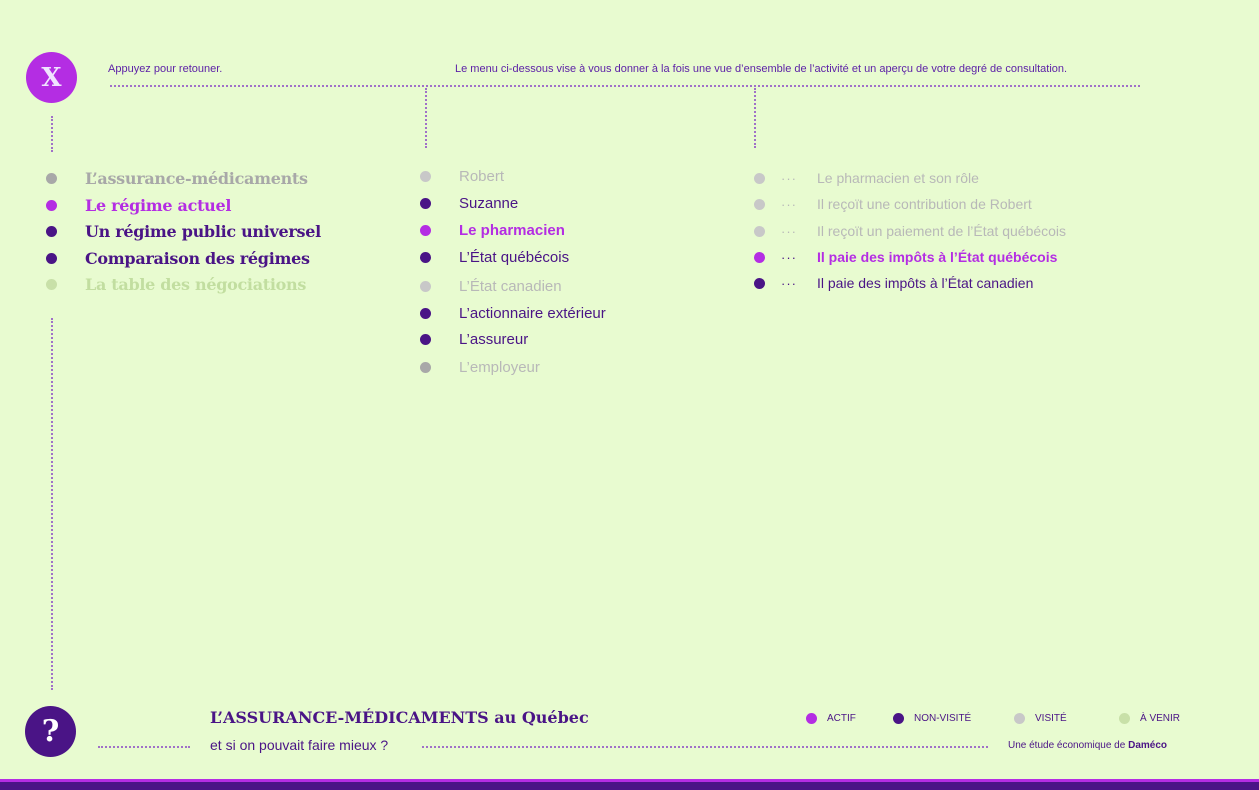 The width and height of the screenshot is (1259, 790). I want to click on legend-label: VISITÉ, so click(1051, 718).